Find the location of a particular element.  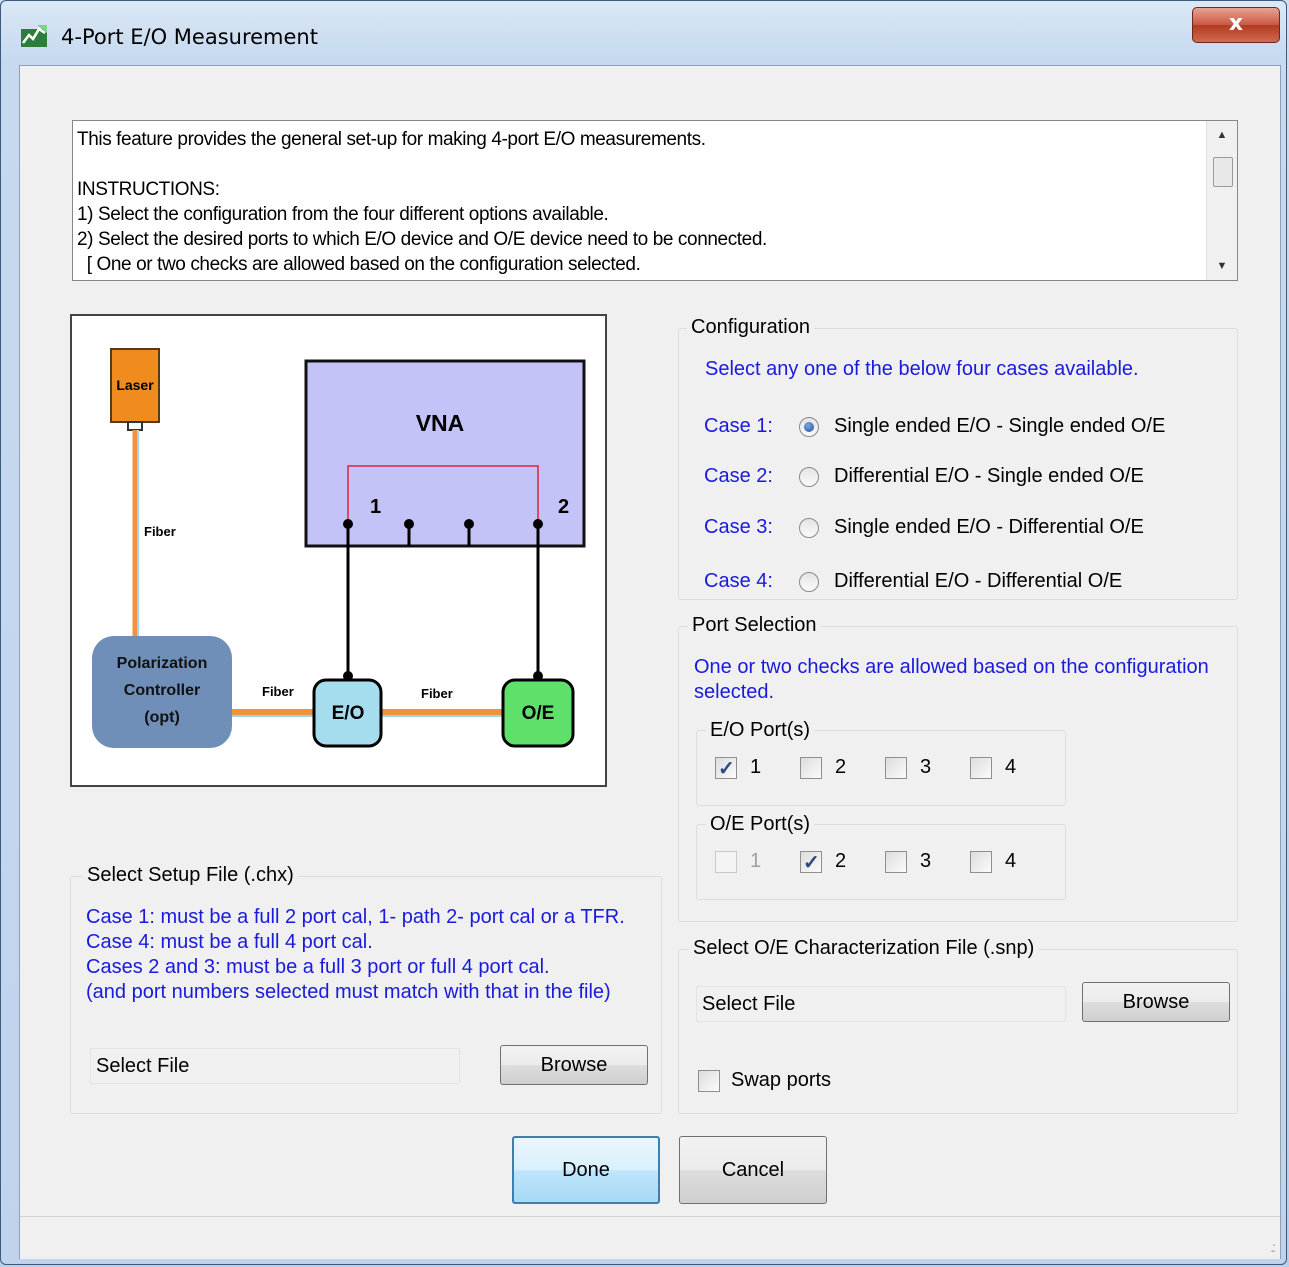

case-3-label: Case 3: is located at coordinates (738, 527).